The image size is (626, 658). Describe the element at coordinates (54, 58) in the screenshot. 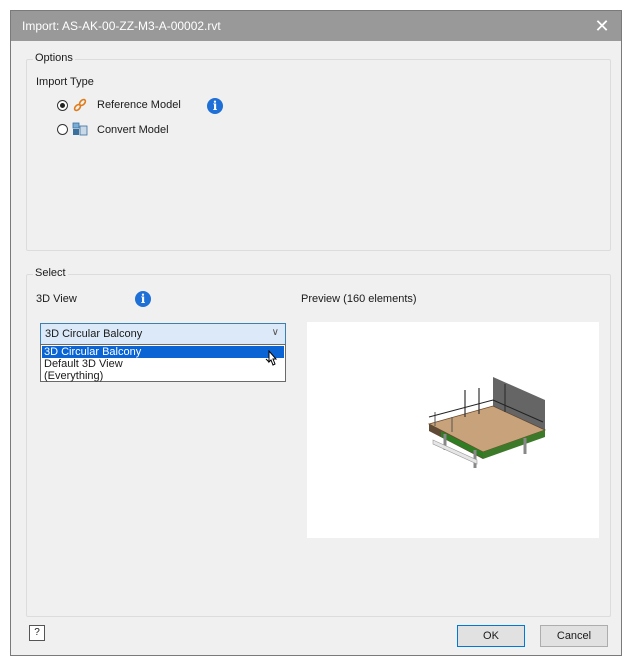

I see `options-legend: Options` at that location.